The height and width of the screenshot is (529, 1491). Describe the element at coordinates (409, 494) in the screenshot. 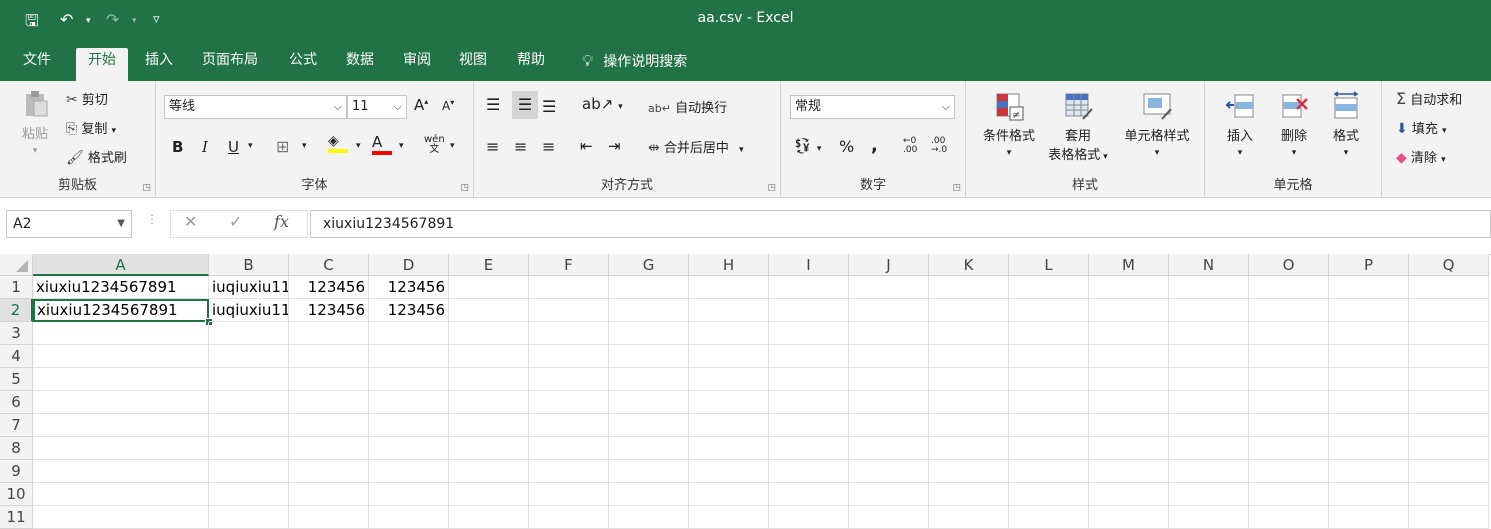

I see `cell-d10` at that location.